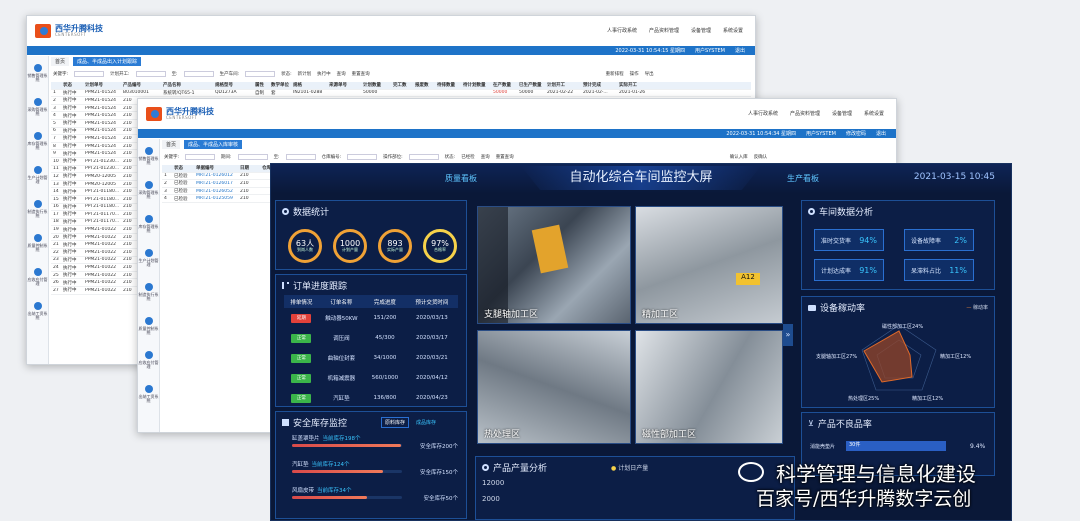 Image resolution: width=1080 pixels, height=521 pixels. I want to click on column-header: 计划数量, so click(376, 85).